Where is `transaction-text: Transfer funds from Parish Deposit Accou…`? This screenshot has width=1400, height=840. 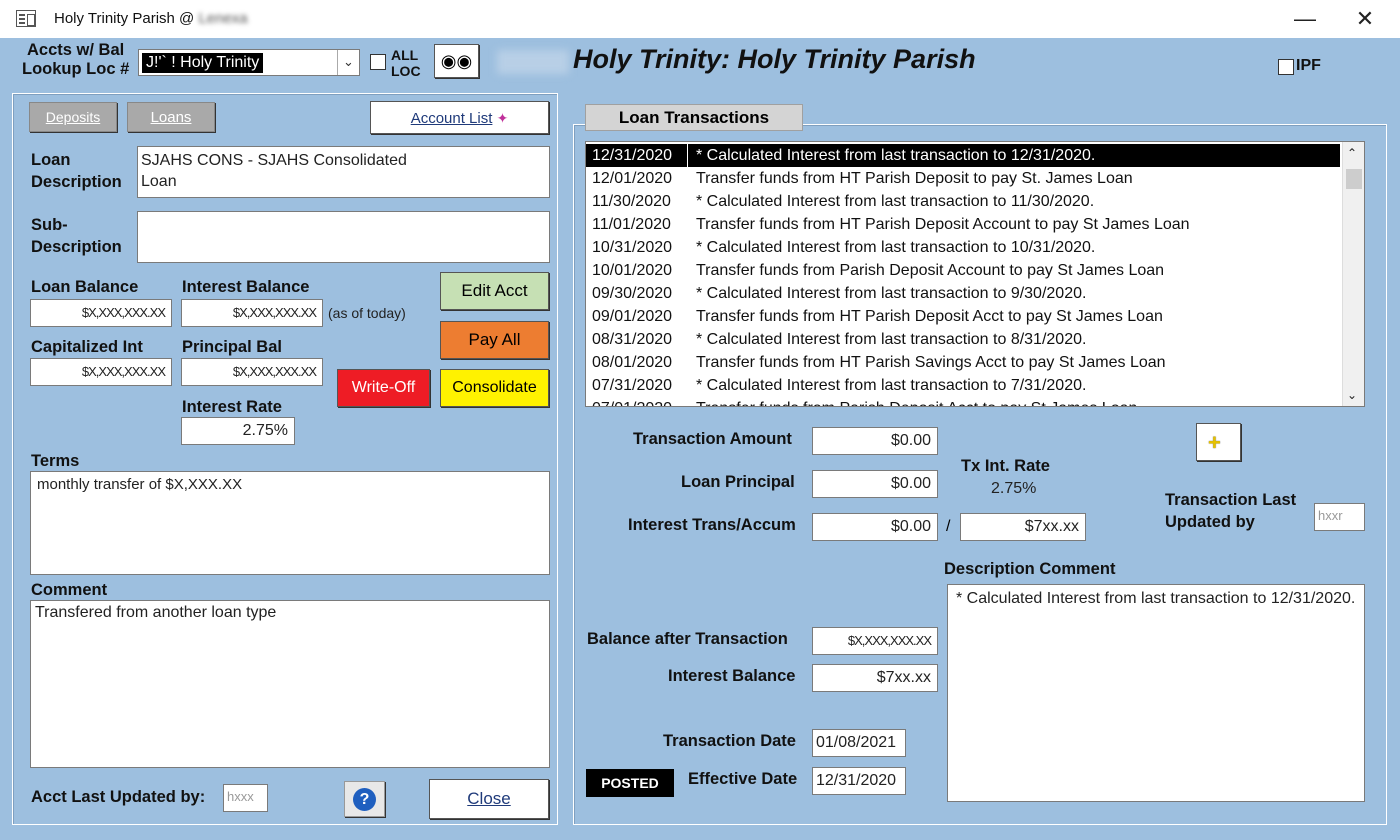 transaction-text: Transfer funds from Parish Deposit Accou… is located at coordinates (930, 270).